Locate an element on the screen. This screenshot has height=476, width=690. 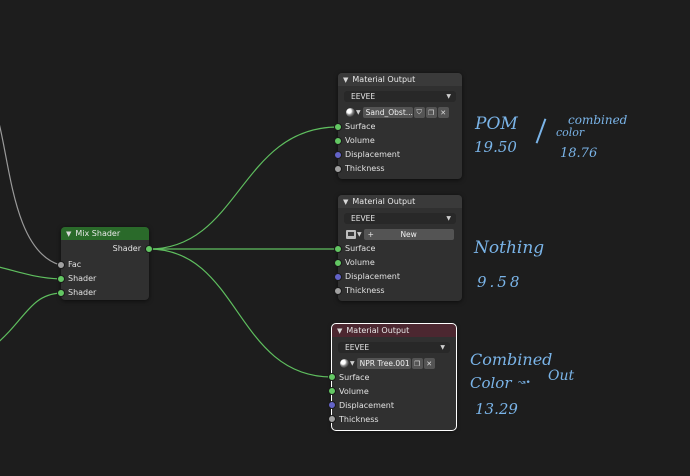
output-2-surface-socket is located at coordinates (338, 249).